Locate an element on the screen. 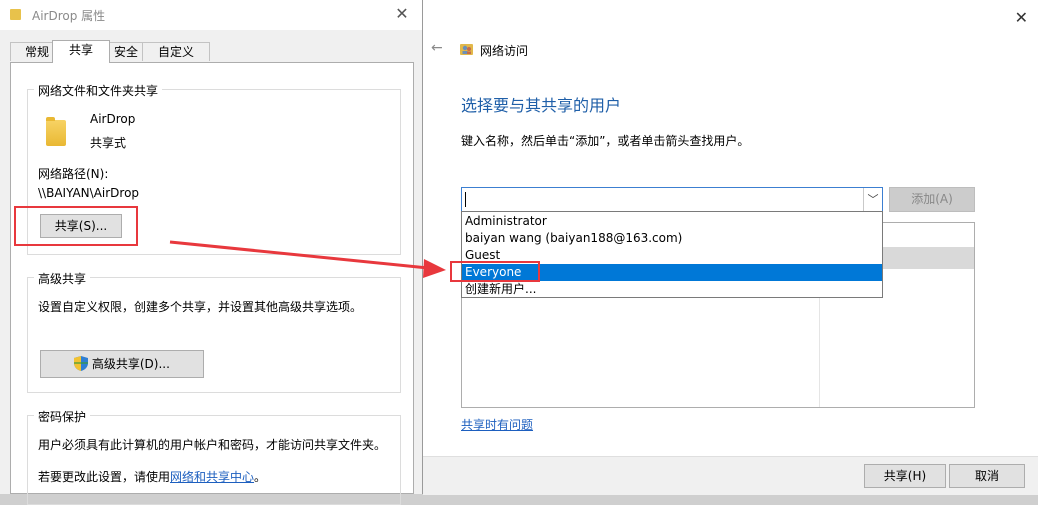 The width and height of the screenshot is (1038, 505). window-title: AirDrop 属性 is located at coordinates (69, 16).